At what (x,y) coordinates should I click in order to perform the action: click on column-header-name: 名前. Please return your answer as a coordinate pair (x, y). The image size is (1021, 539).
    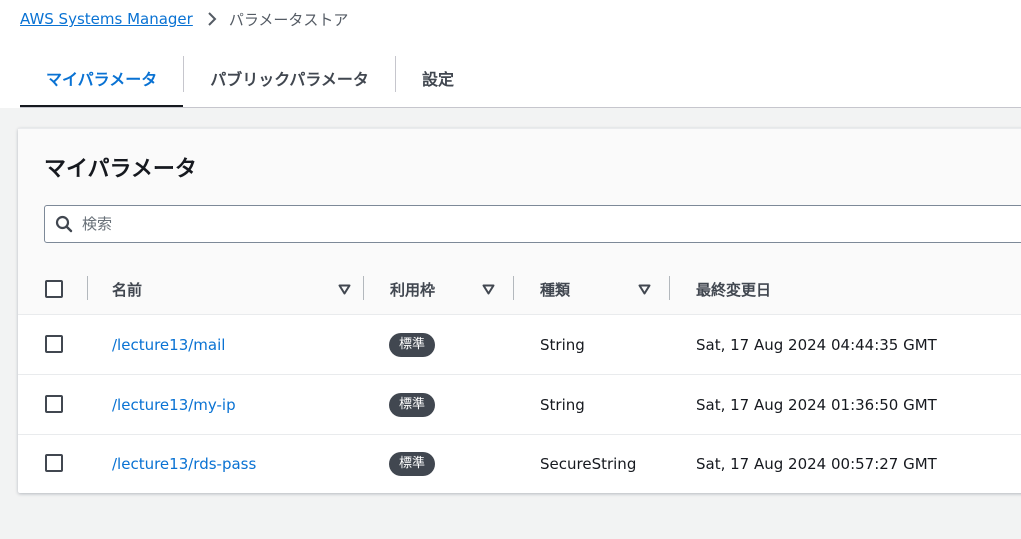
    Looking at the image, I should click on (237, 289).